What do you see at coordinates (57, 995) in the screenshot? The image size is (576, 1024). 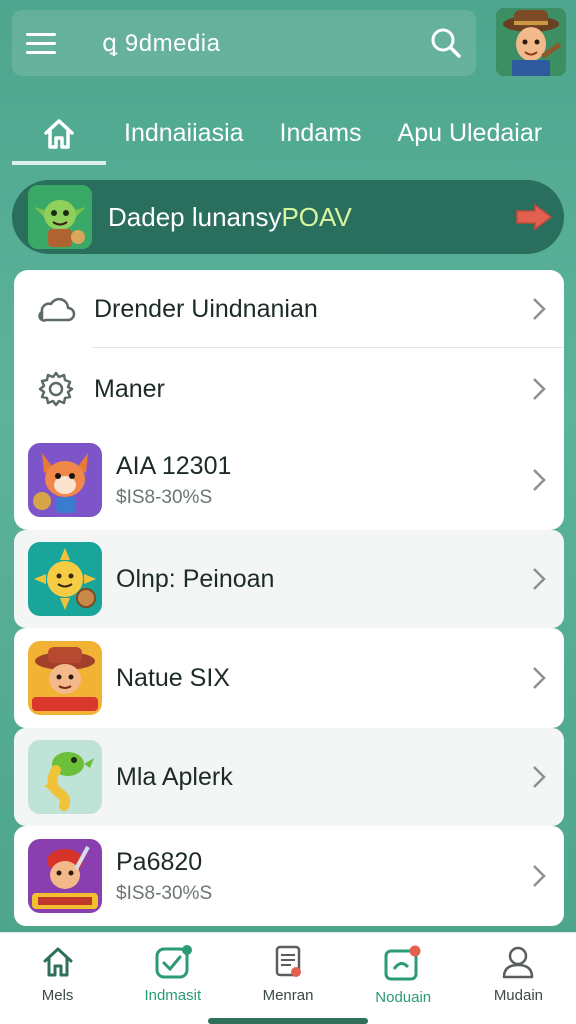 I see `nav-label: Mels` at bounding box center [57, 995].